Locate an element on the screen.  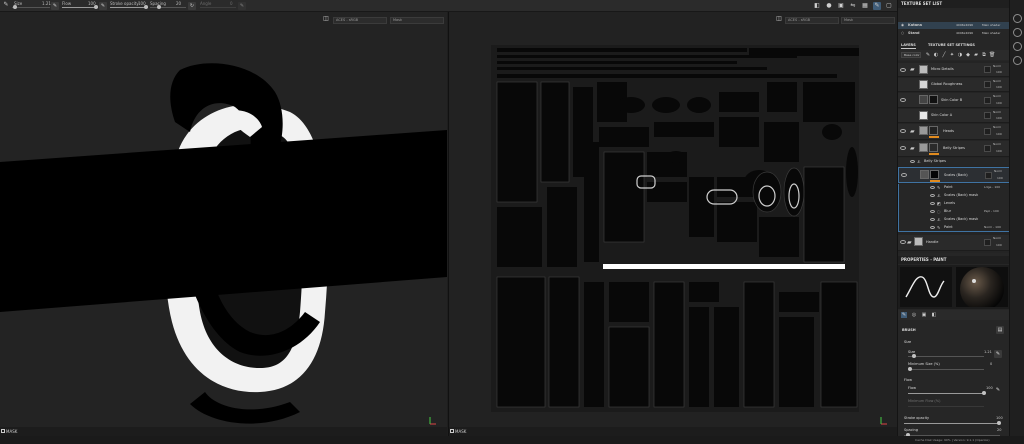
spacing-lock-button: ↻ is located at coordinates (192, 6).